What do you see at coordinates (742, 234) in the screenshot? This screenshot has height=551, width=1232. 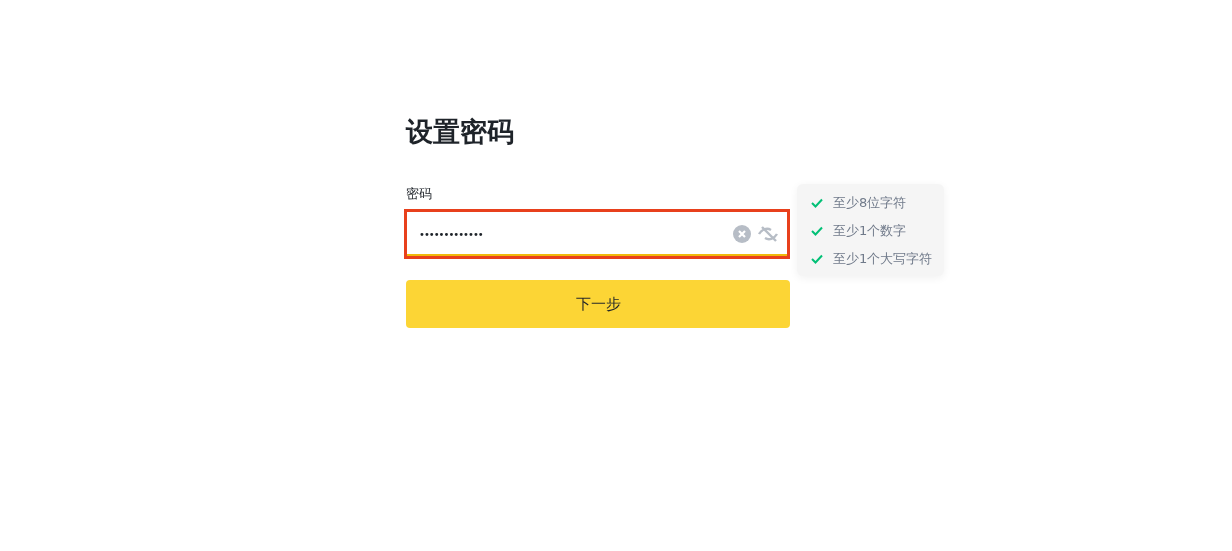 I see `clear-icon` at bounding box center [742, 234].